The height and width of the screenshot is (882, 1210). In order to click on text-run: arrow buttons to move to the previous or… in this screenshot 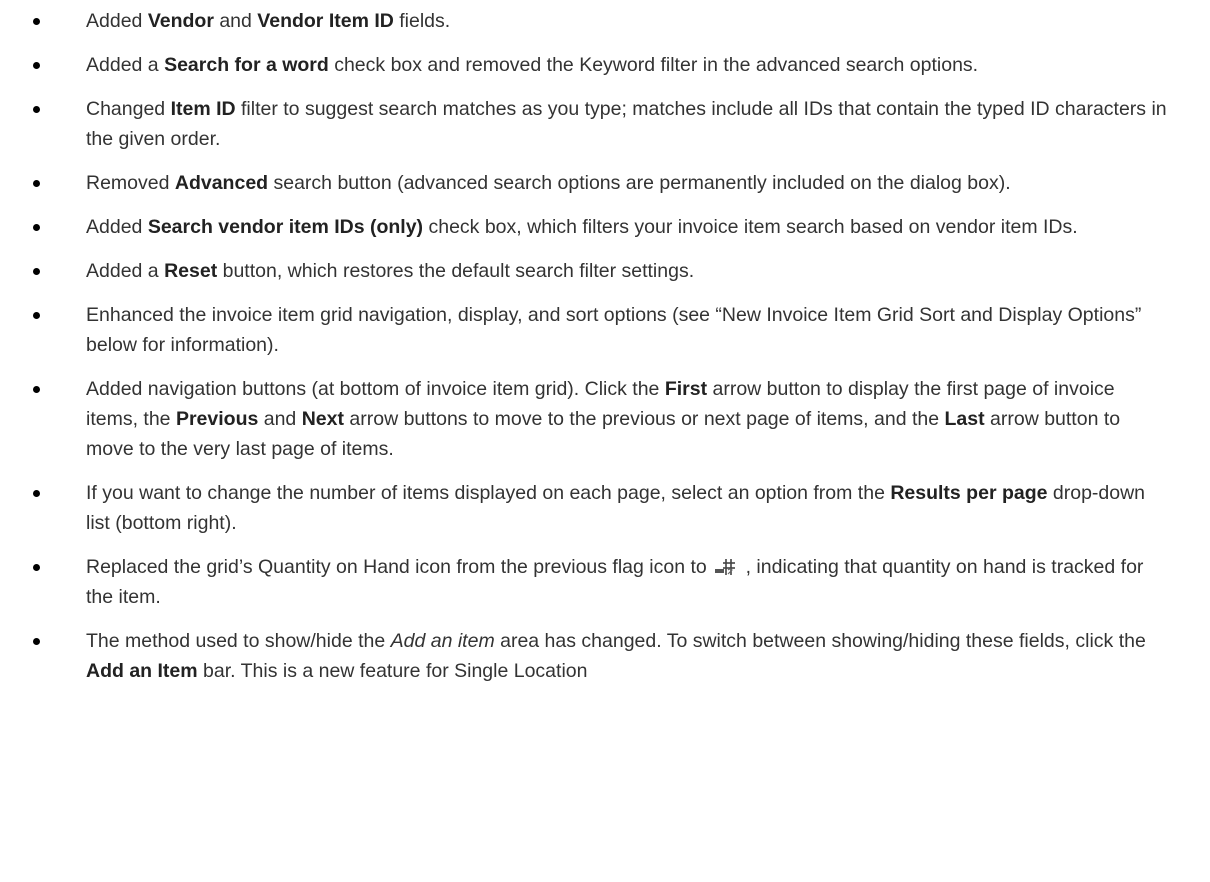, I will do `click(644, 419)`.